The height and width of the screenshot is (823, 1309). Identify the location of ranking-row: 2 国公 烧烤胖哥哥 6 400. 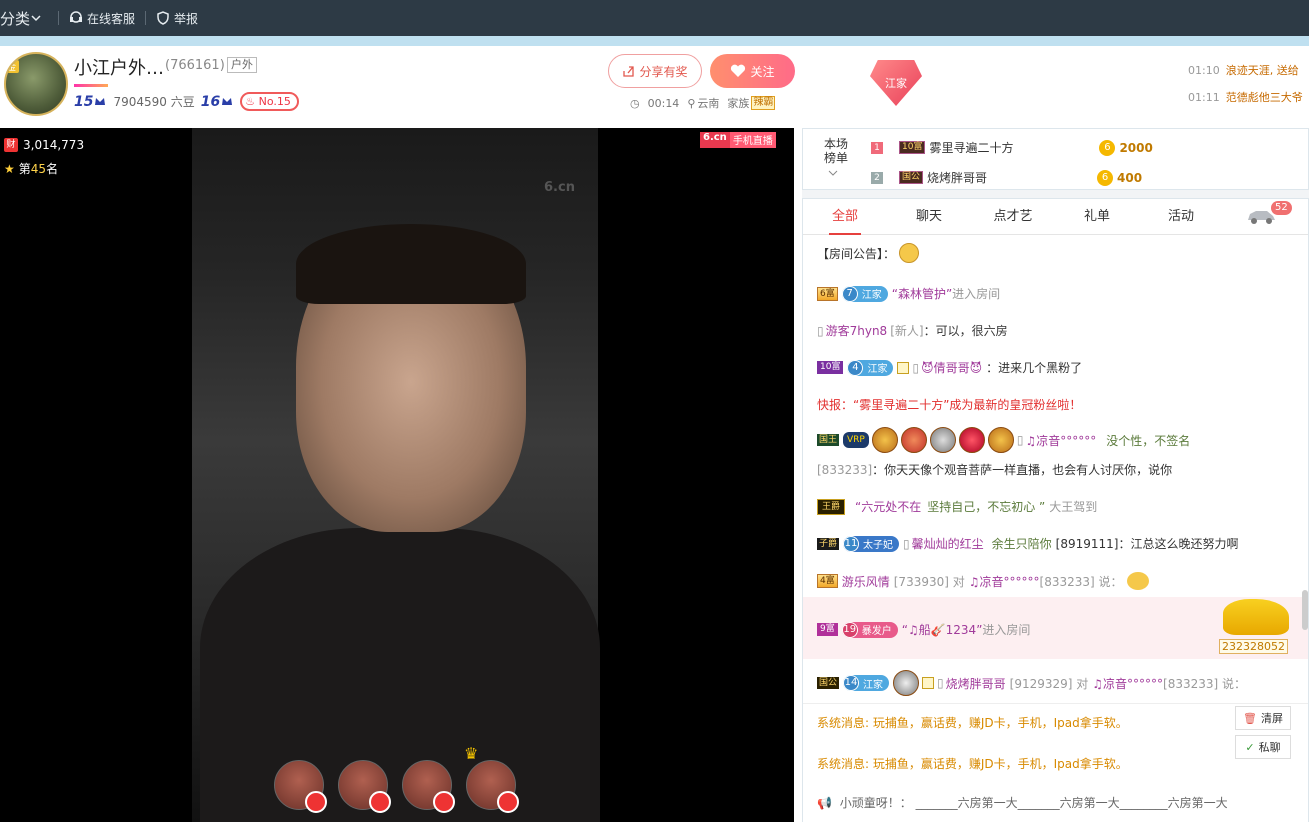
(1086, 177).